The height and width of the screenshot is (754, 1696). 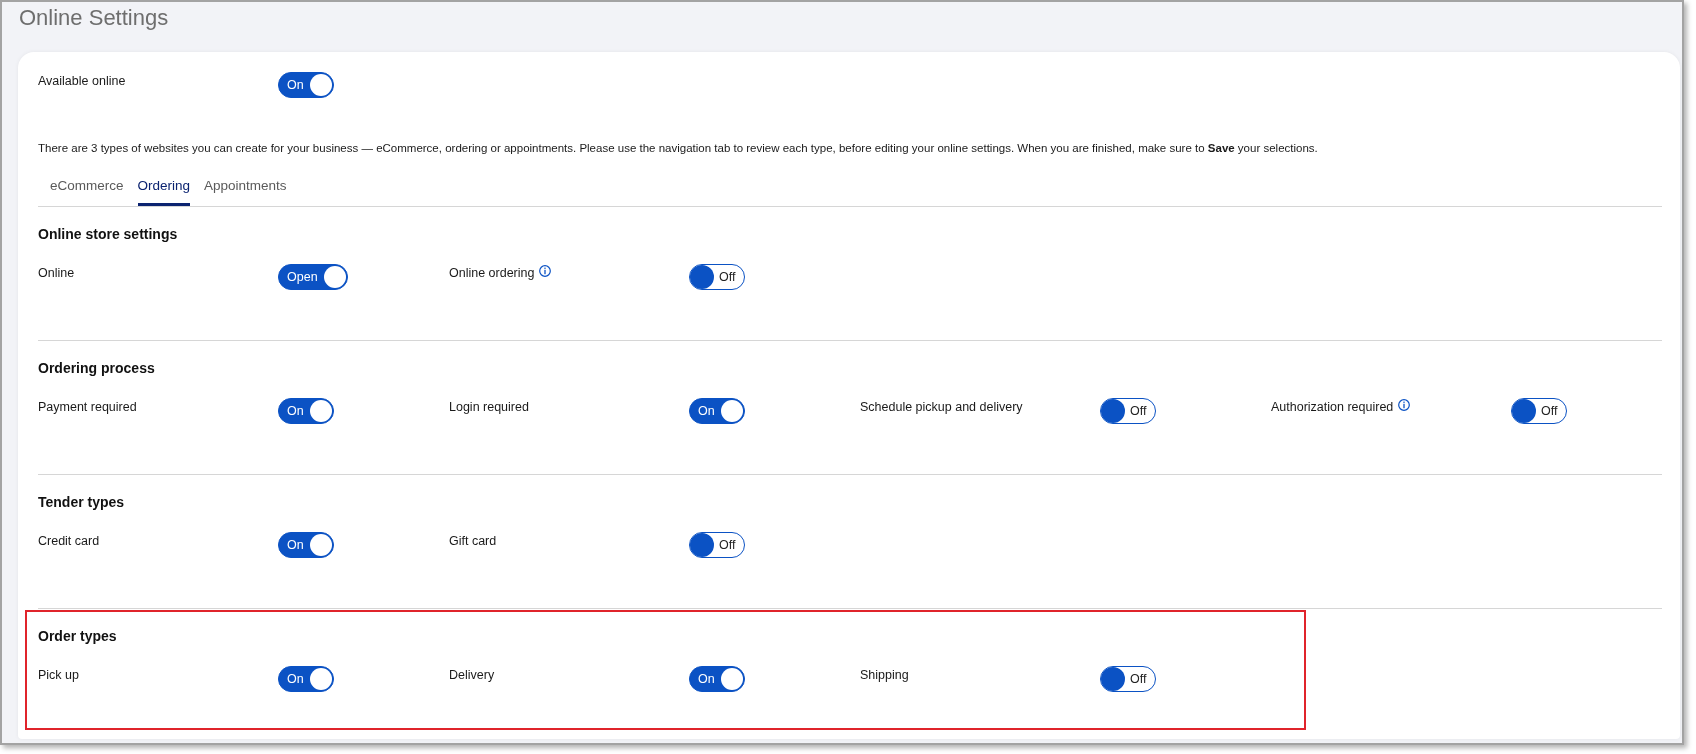 I want to click on setting-label: Pick up, so click(x=58, y=675).